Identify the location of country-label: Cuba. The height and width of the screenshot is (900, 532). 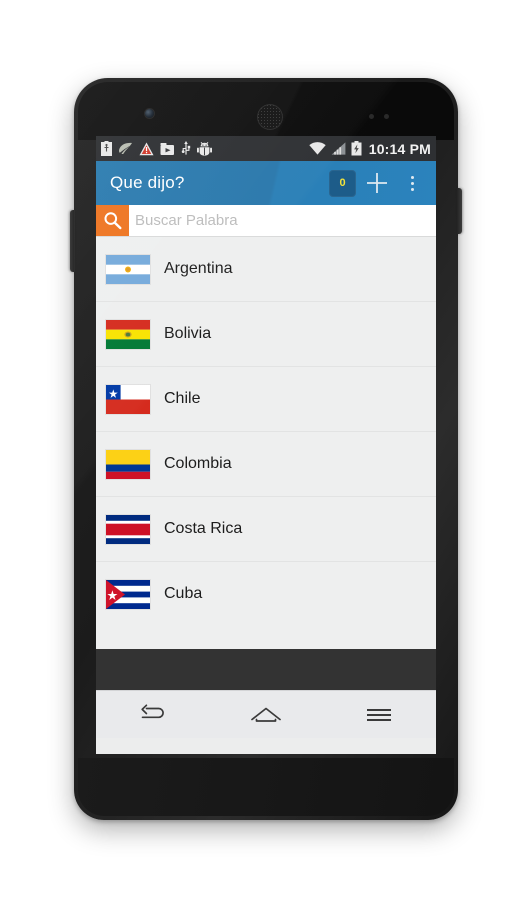
(183, 593).